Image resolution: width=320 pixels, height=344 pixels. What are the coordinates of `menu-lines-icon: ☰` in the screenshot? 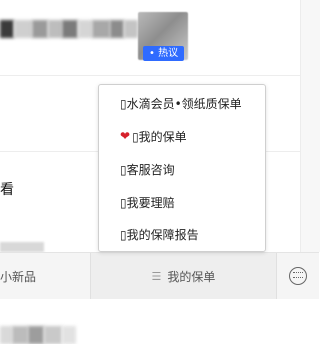 It's located at (156, 276).